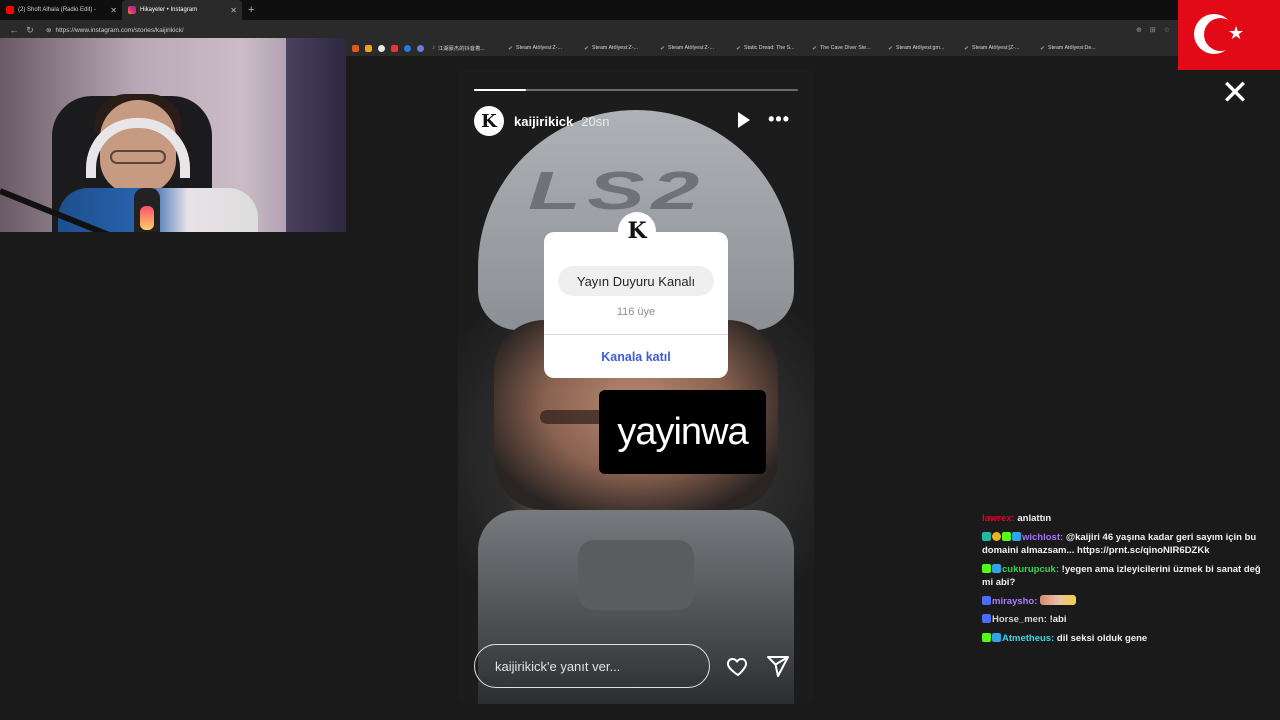 The height and width of the screenshot is (720, 1280). I want to click on chat-message: Horse_men: !abi, so click(1128, 620).